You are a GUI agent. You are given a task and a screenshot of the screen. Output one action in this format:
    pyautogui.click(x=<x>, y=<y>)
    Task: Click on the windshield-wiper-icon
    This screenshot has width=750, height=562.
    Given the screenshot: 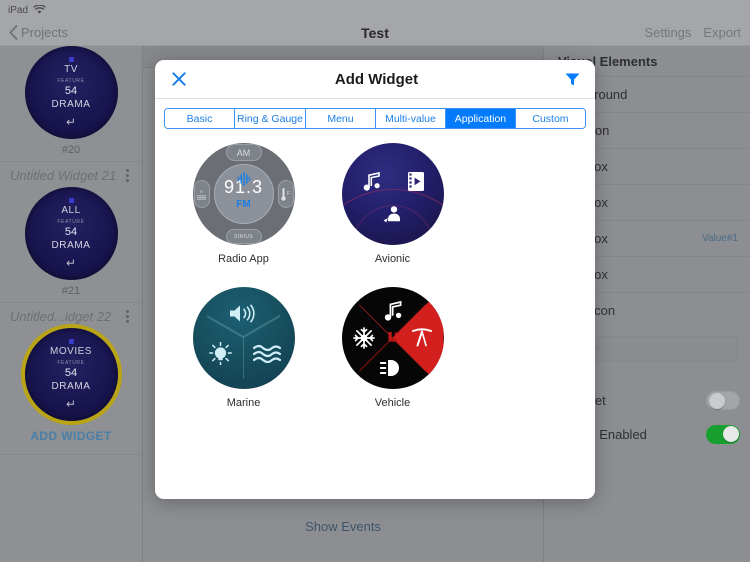 What is the action you would take?
    pyautogui.click(x=421, y=337)
    